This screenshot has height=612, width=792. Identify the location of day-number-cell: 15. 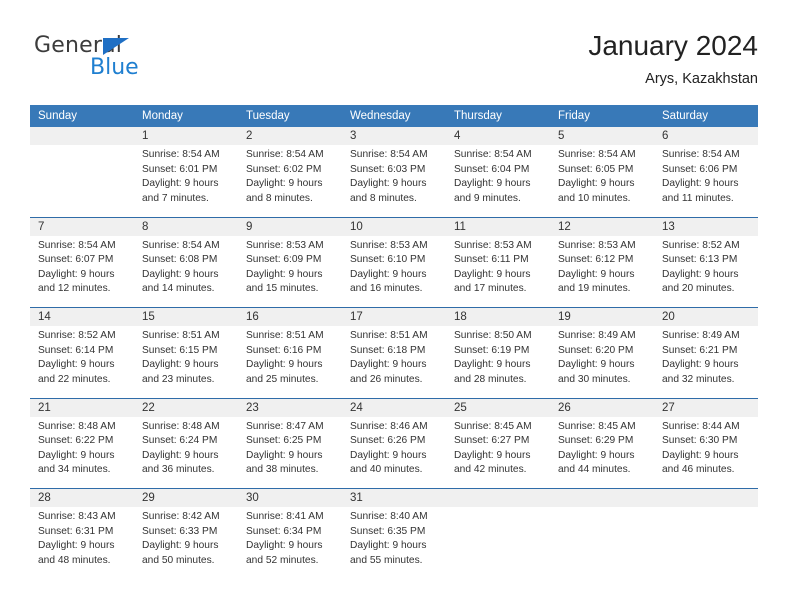
(186, 316).